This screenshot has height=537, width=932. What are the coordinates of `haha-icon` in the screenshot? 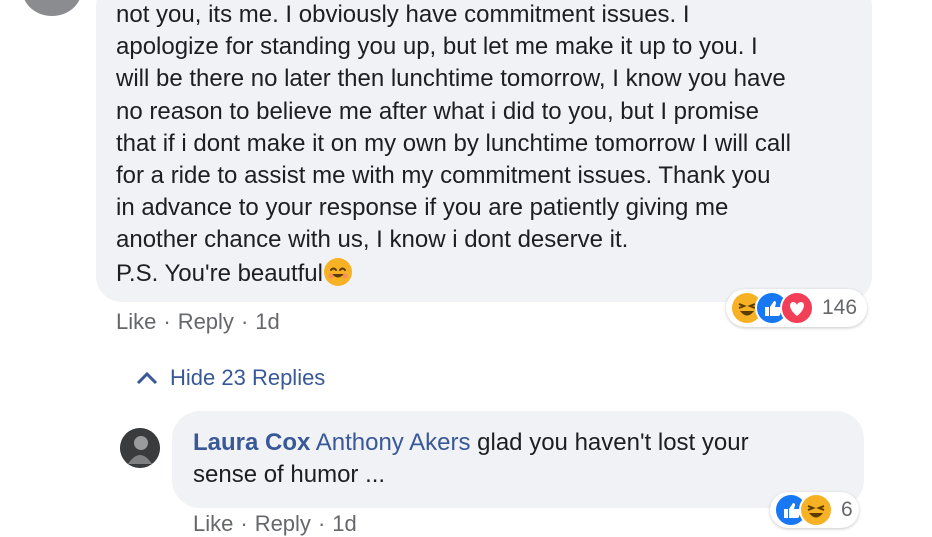 It's located at (816, 510).